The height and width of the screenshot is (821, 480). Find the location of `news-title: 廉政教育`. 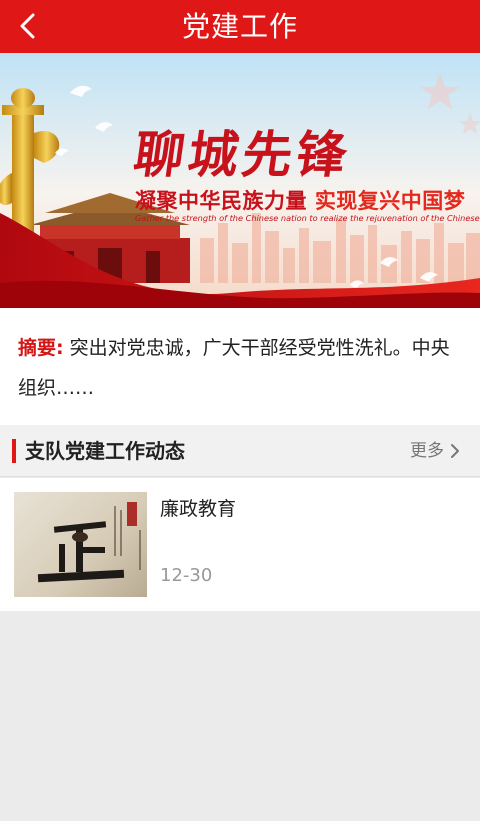

news-title: 廉政教育 is located at coordinates (198, 509).